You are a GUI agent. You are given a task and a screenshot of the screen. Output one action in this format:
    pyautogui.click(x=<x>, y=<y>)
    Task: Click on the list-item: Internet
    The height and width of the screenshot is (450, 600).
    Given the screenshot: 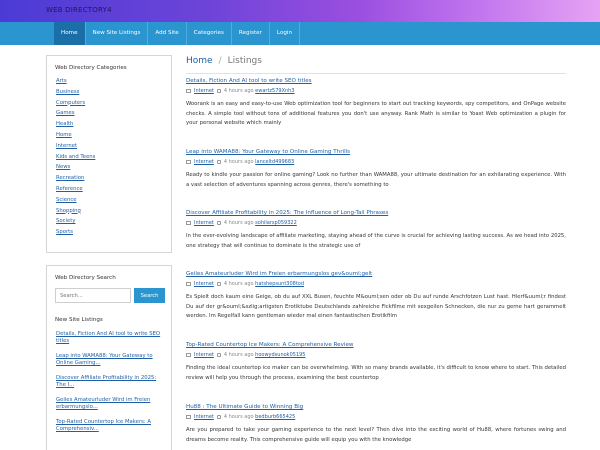 What is the action you would take?
    pyautogui.click(x=113, y=148)
    